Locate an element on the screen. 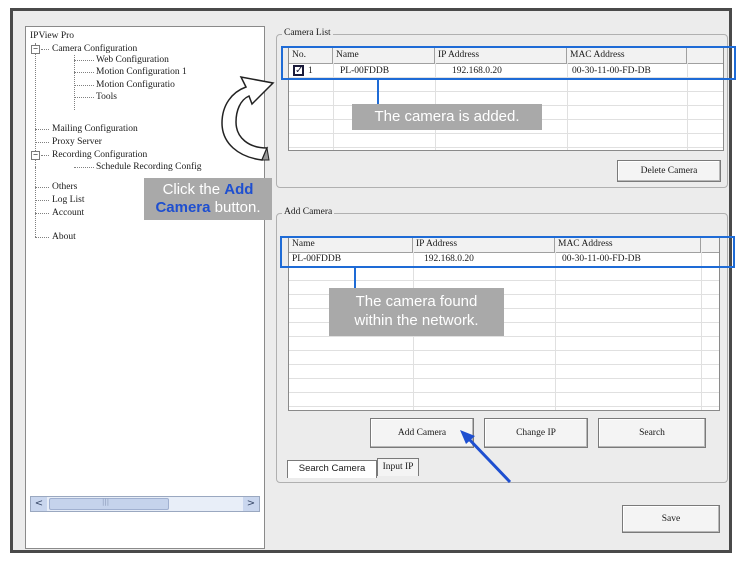  curved-arrow-icon is located at coordinates (248, 118).